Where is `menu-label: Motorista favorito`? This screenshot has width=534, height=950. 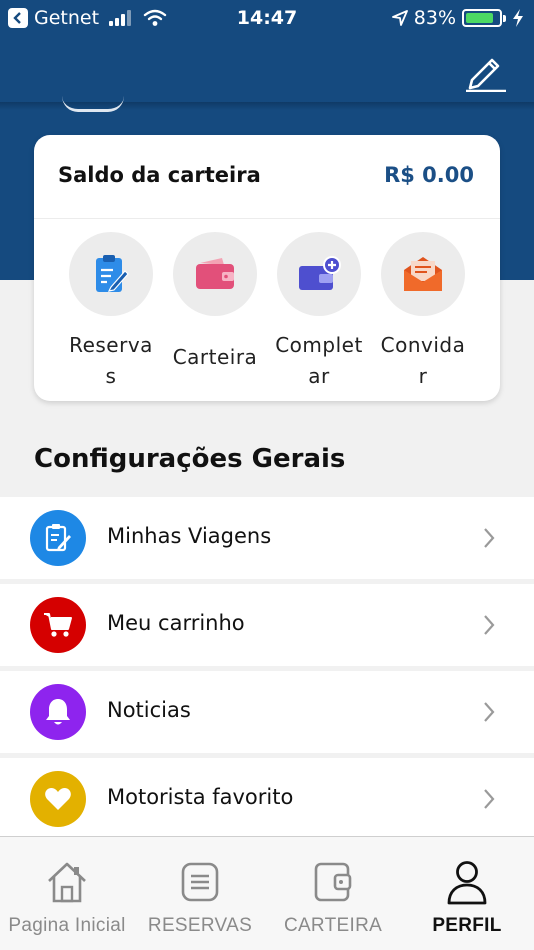
menu-label: Motorista favorito is located at coordinates (200, 797).